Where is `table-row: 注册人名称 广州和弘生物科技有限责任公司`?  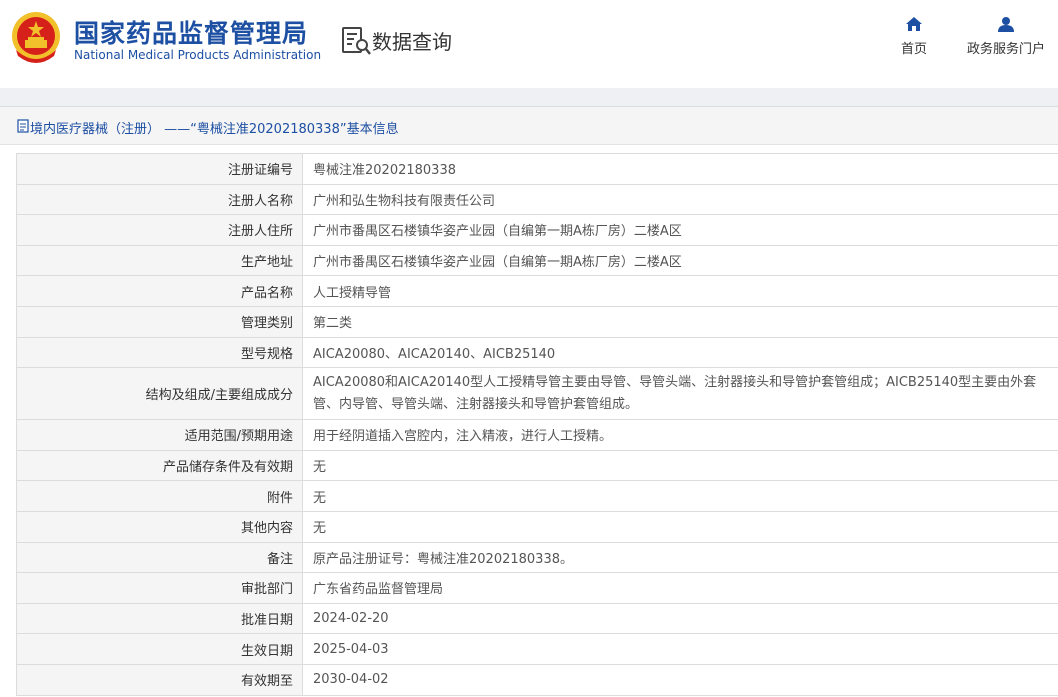 table-row: 注册人名称 广州和弘生物科技有限责任公司 is located at coordinates (537, 199).